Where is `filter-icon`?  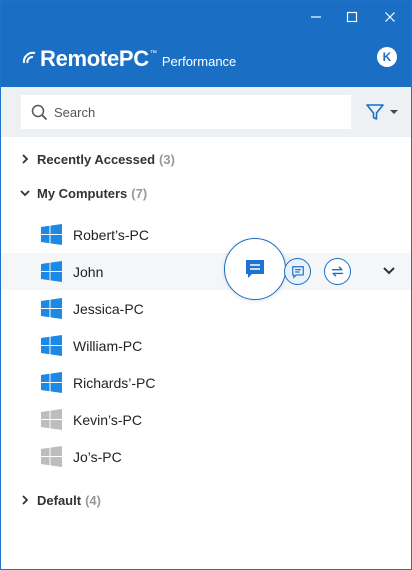
filter-icon is located at coordinates (375, 112).